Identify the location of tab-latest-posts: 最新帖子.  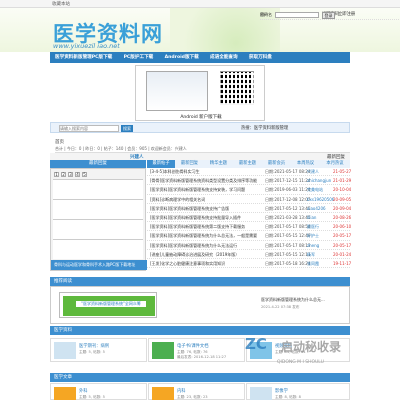
(161, 164).